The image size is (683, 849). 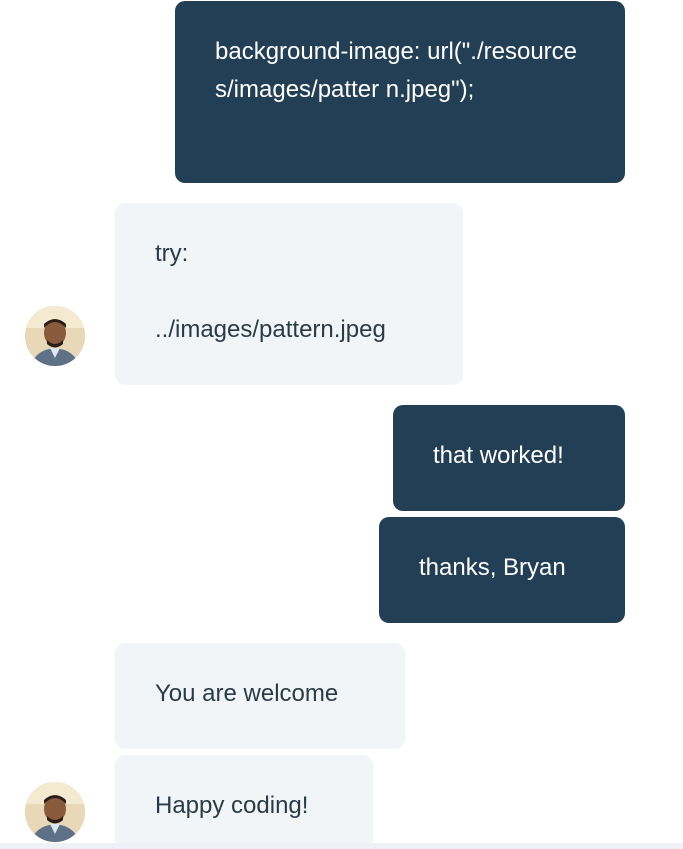 What do you see at coordinates (502, 570) in the screenshot?
I see `outgoing-message-bubble: thanks, Bryan` at bounding box center [502, 570].